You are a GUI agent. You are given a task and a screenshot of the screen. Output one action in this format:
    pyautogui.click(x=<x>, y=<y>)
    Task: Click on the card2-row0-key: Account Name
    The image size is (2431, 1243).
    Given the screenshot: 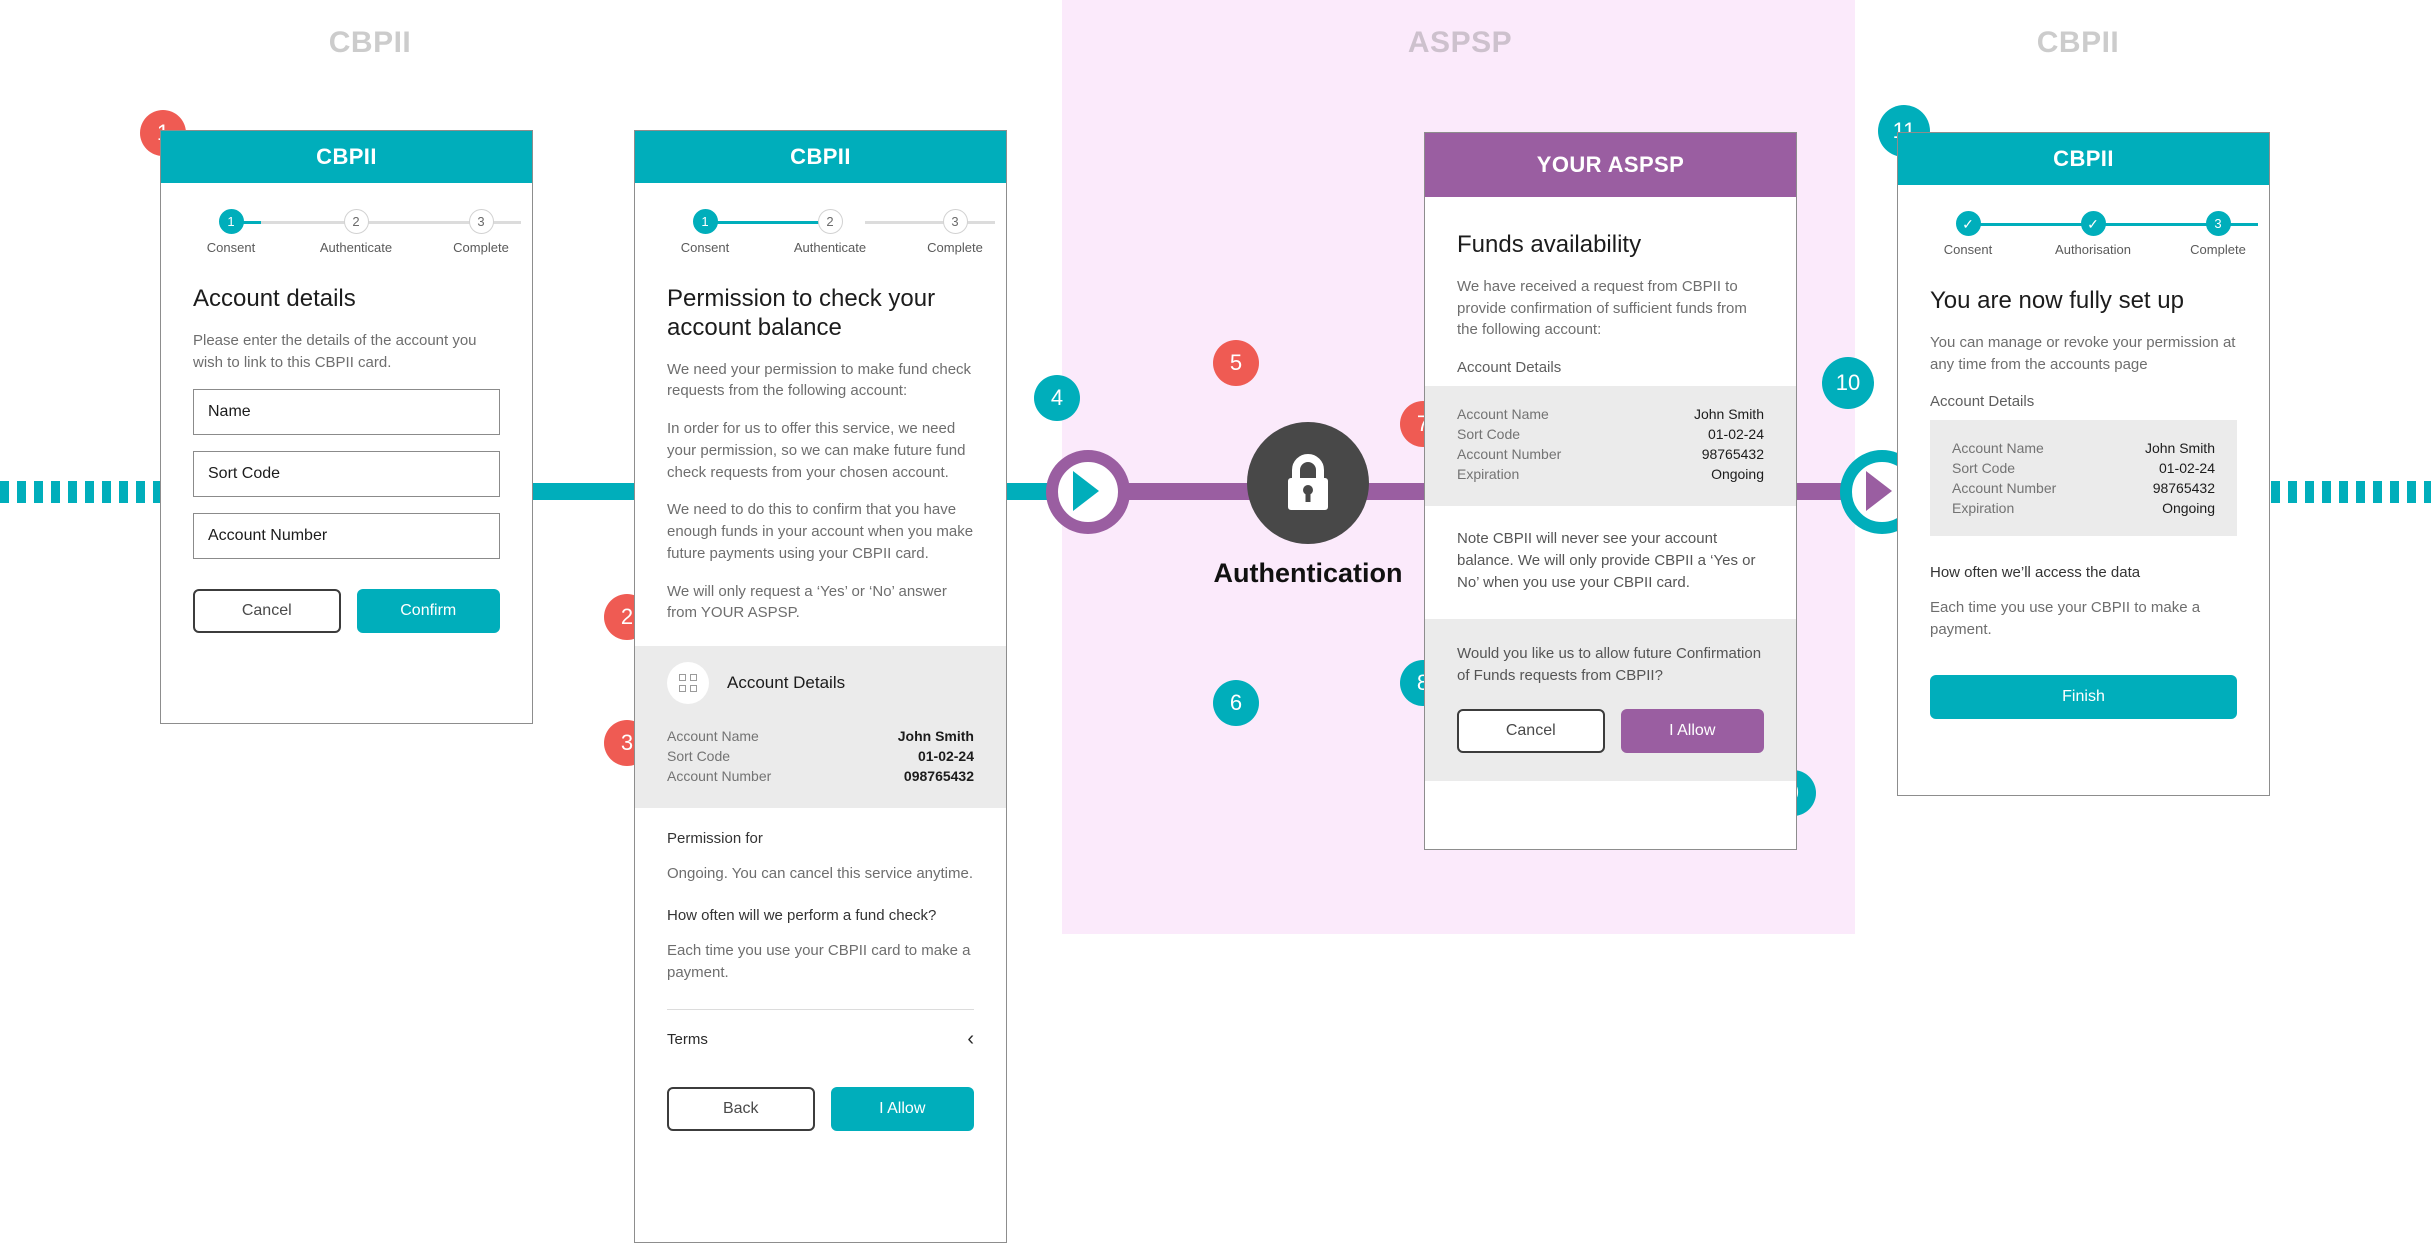 What is the action you would take?
    pyautogui.click(x=713, y=736)
    